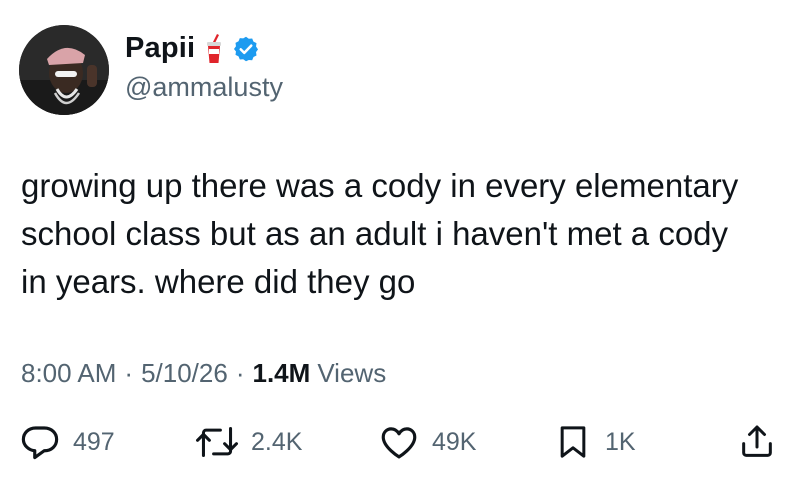 Image resolution: width=800 pixels, height=490 pixels. I want to click on verified-badge-icon, so click(246, 49).